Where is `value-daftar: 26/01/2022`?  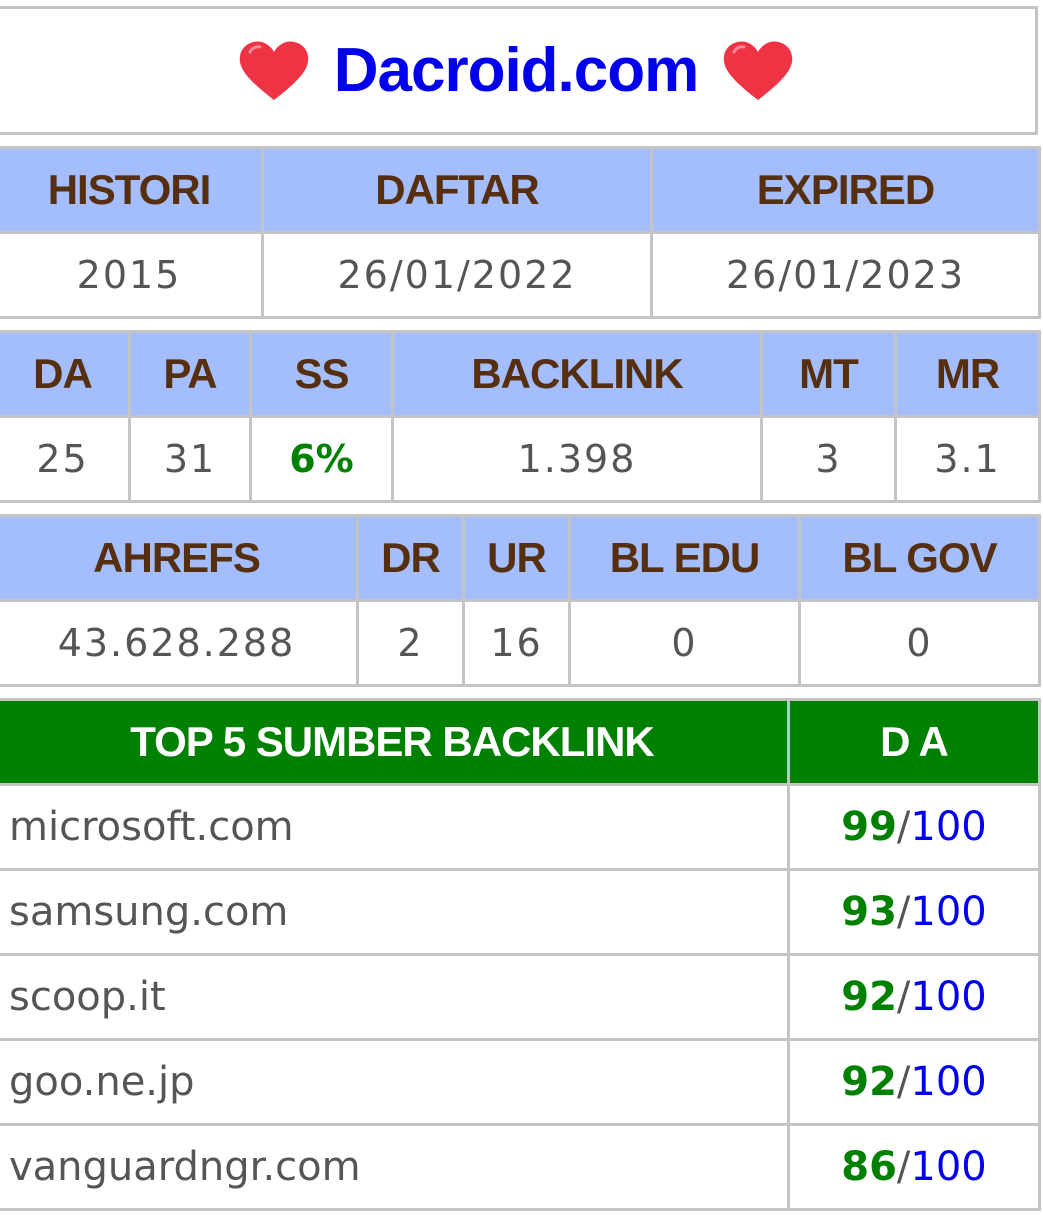
value-daftar: 26/01/2022 is located at coordinates (457, 275).